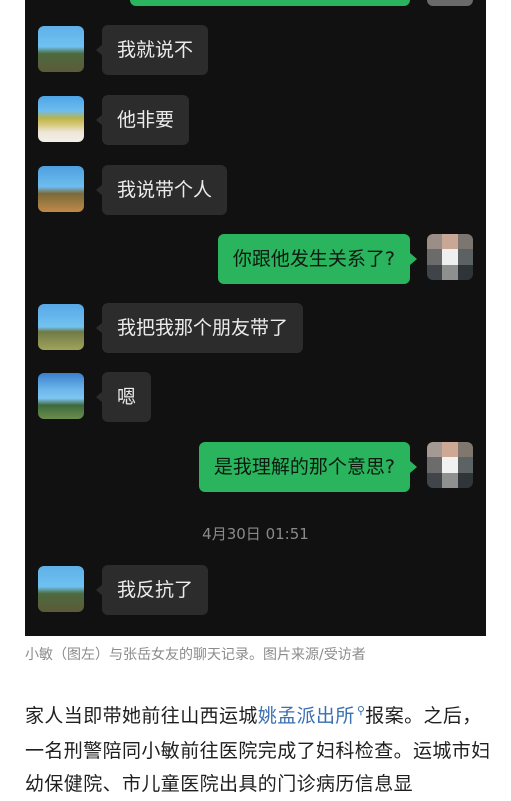 The image size is (511, 801). Describe the element at coordinates (195, 655) in the screenshot. I see `image-caption: 小敏（图左）与张岳女友的聊天记录。图片来源/受访者` at that location.